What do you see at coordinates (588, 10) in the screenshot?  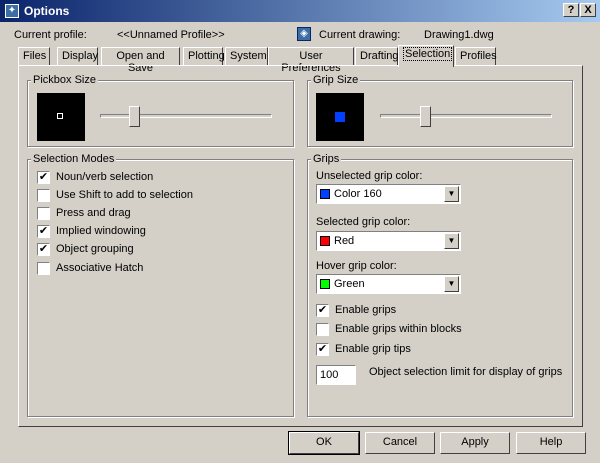 I see `close-title-button: X` at bounding box center [588, 10].